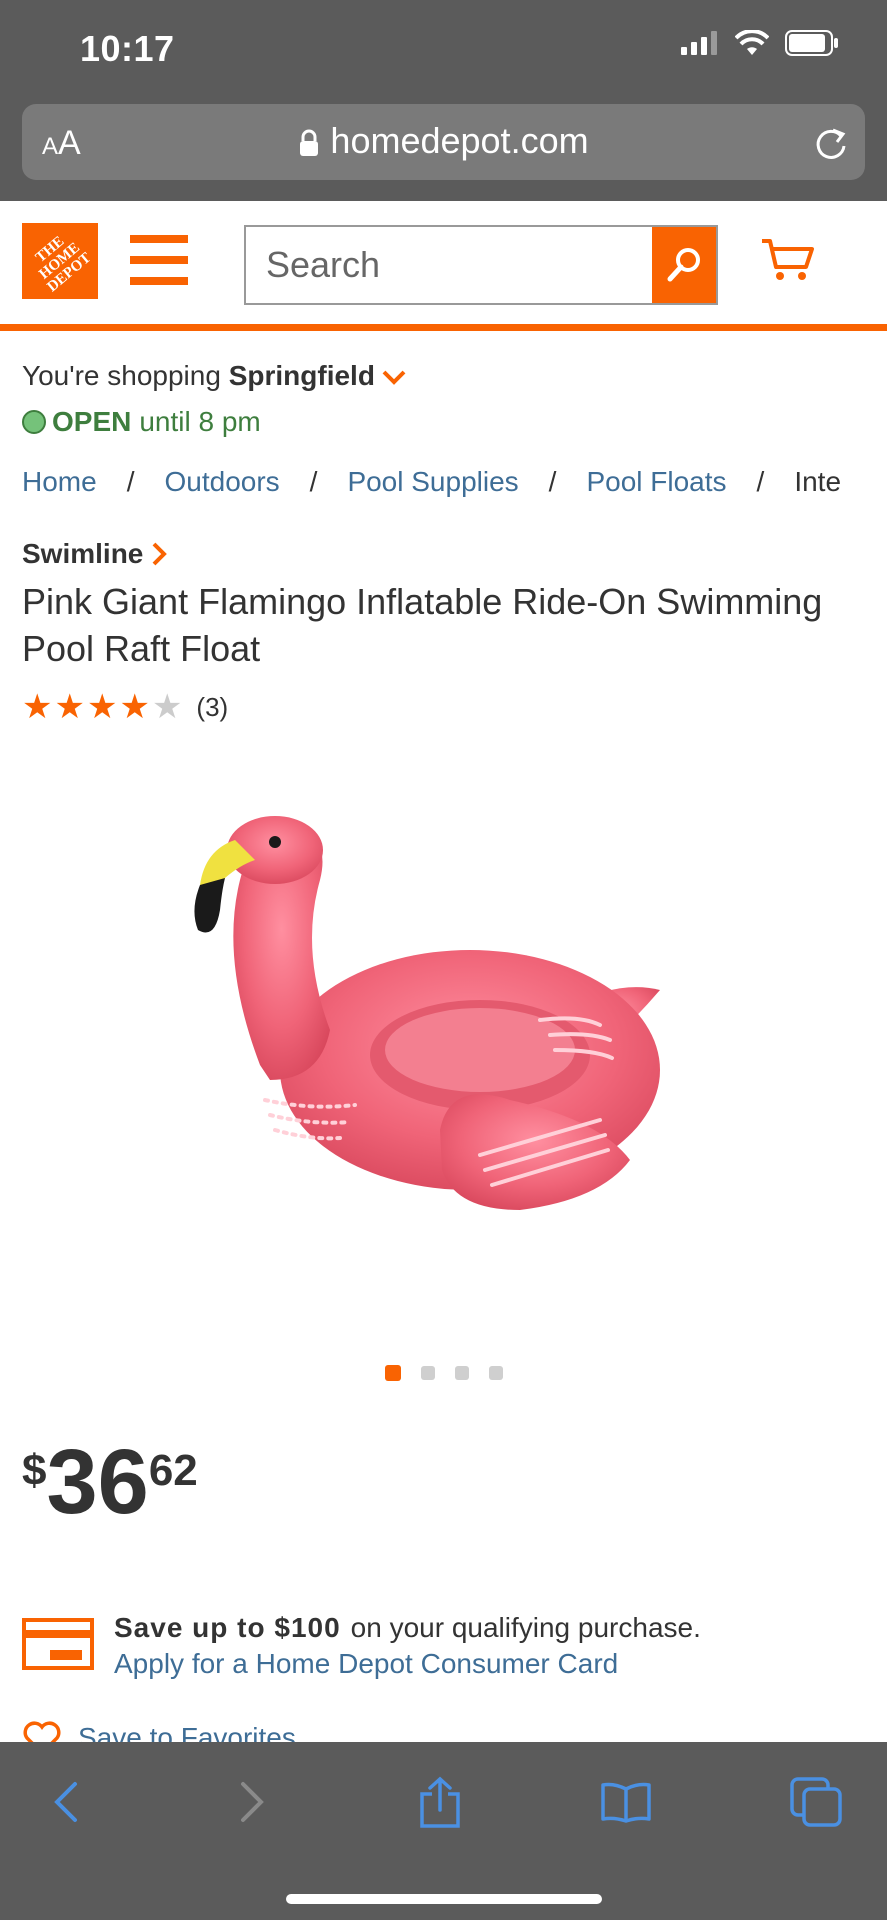 The width and height of the screenshot is (887, 1920). Describe the element at coordinates (816, 1802) in the screenshot. I see `tabs-icon` at that location.